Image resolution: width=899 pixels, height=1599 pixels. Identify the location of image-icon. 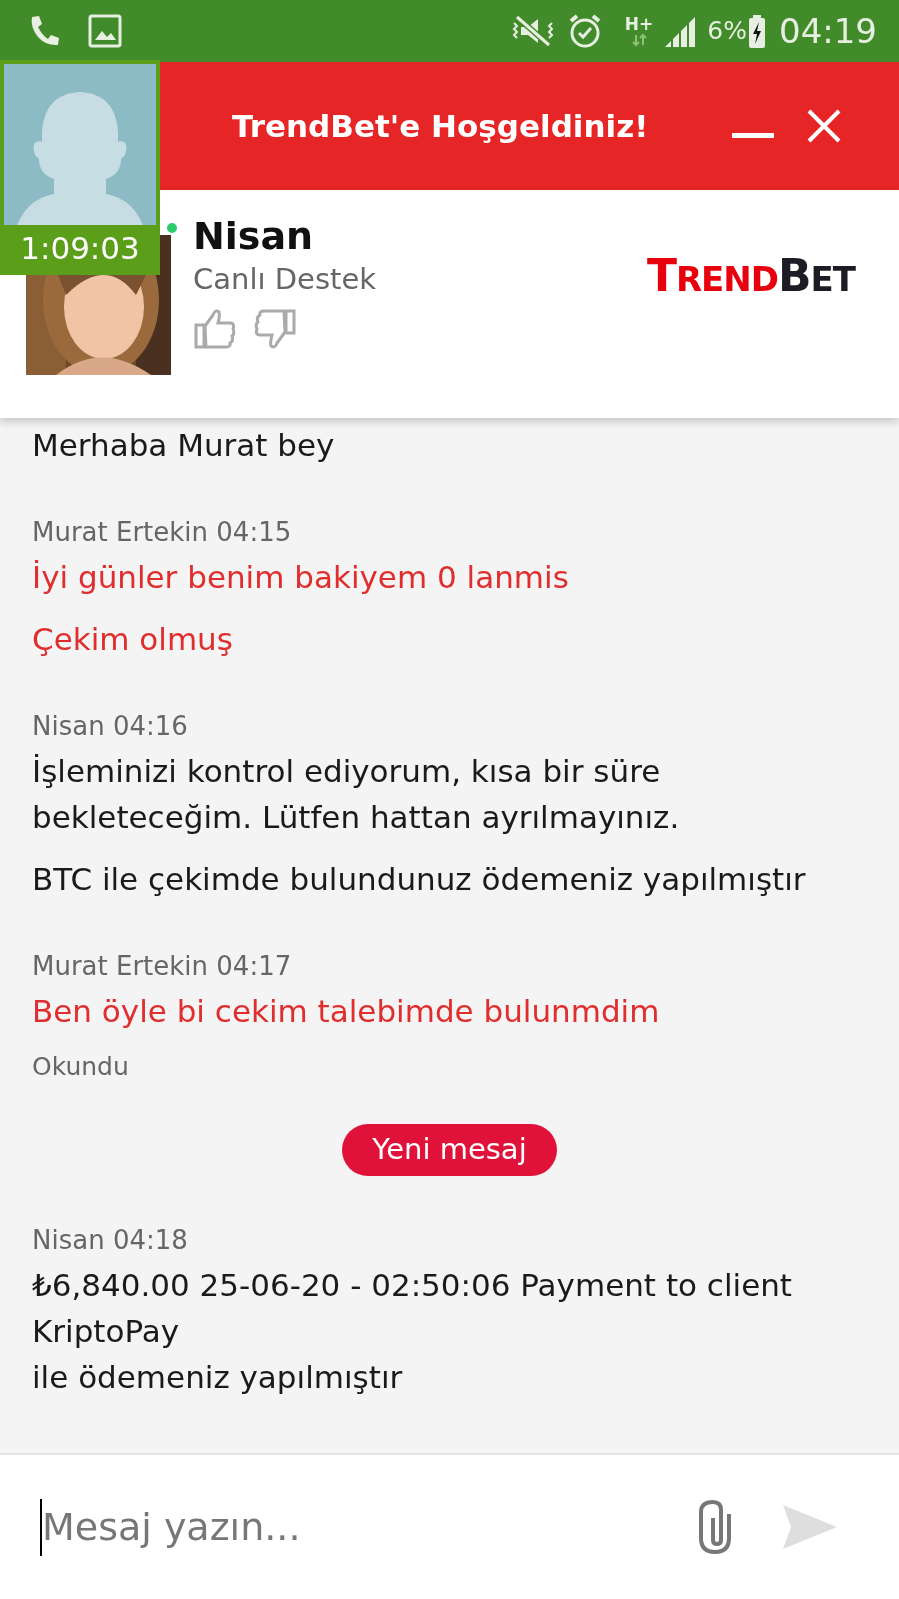
(105, 31).